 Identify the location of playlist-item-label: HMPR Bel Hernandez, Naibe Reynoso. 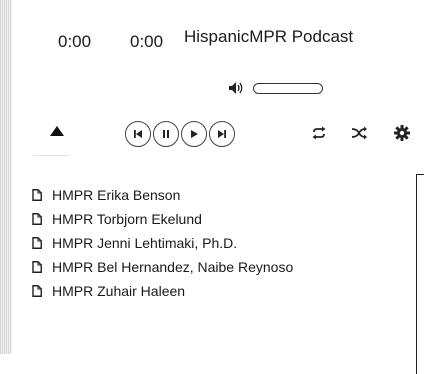
(173, 267).